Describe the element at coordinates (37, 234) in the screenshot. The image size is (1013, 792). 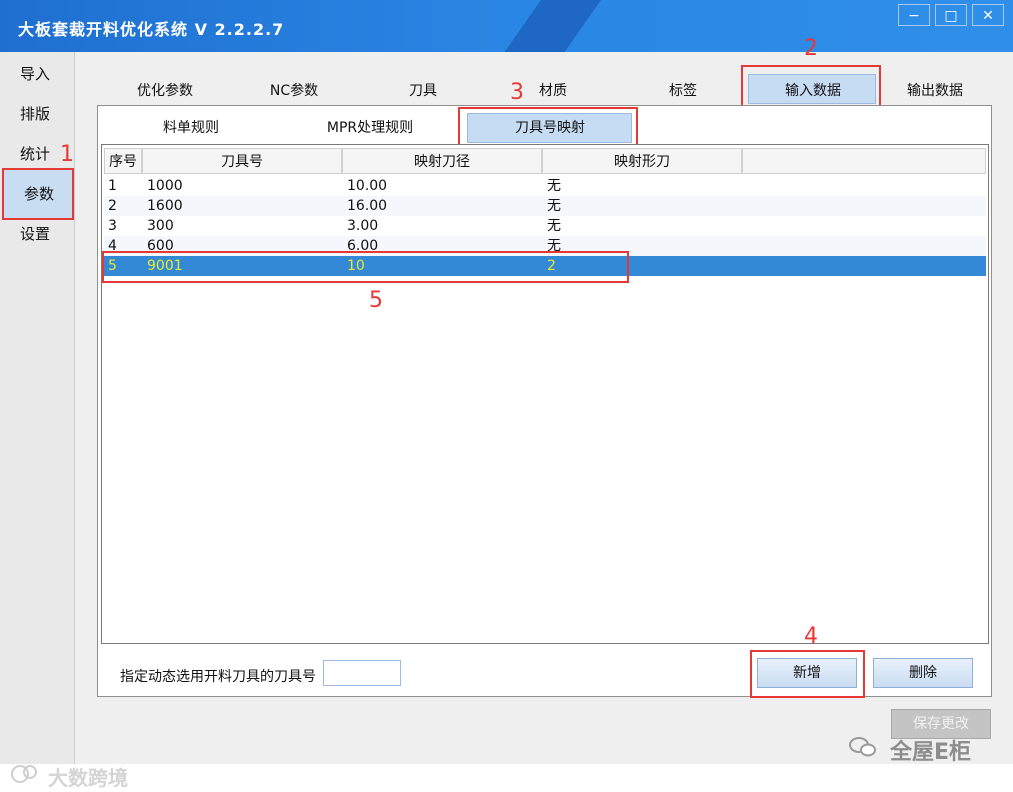
I see `nav-settings: 设置` at that location.